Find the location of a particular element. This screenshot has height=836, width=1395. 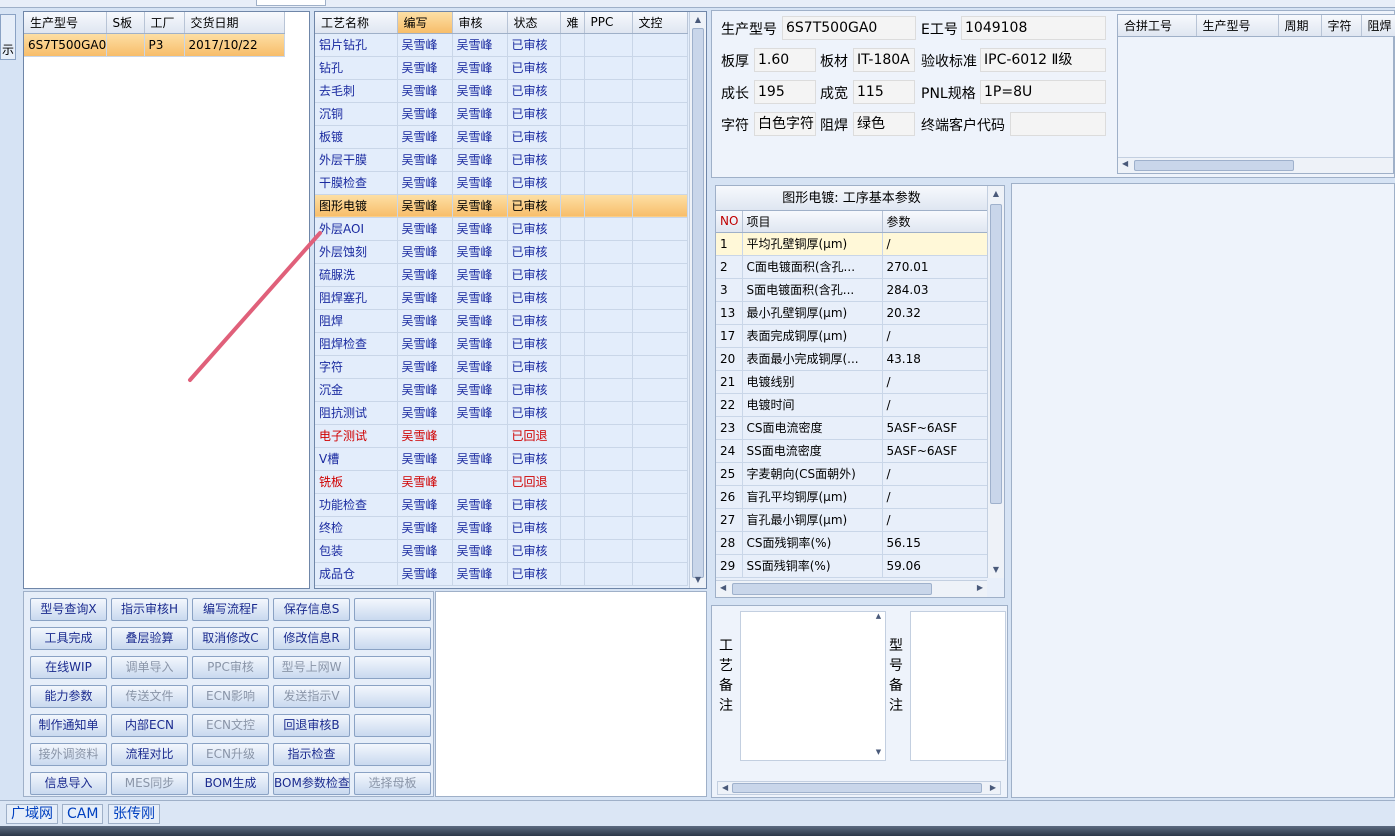

process-row: 图形电镀 吴雪峰 吴雪峰 已审核 is located at coordinates (501, 206).